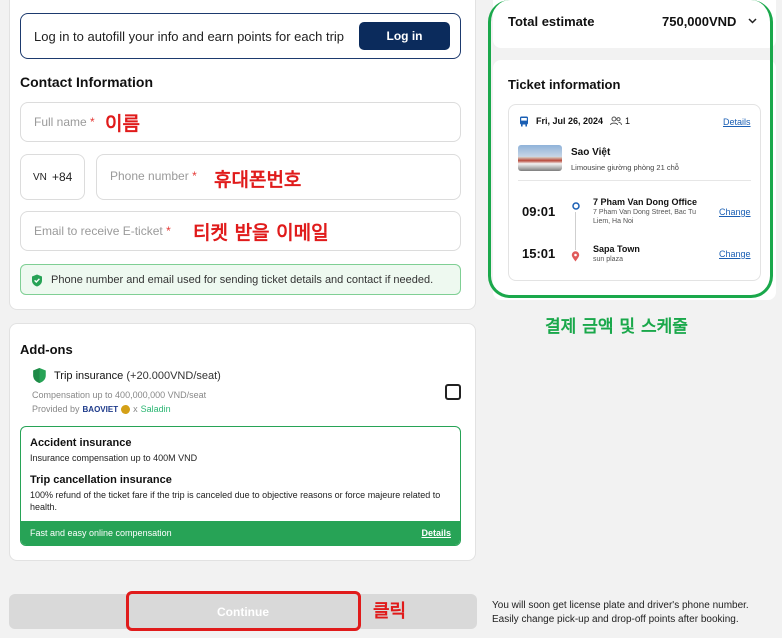  What do you see at coordinates (62, 177) in the screenshot?
I see `dial-code: +84` at bounding box center [62, 177].